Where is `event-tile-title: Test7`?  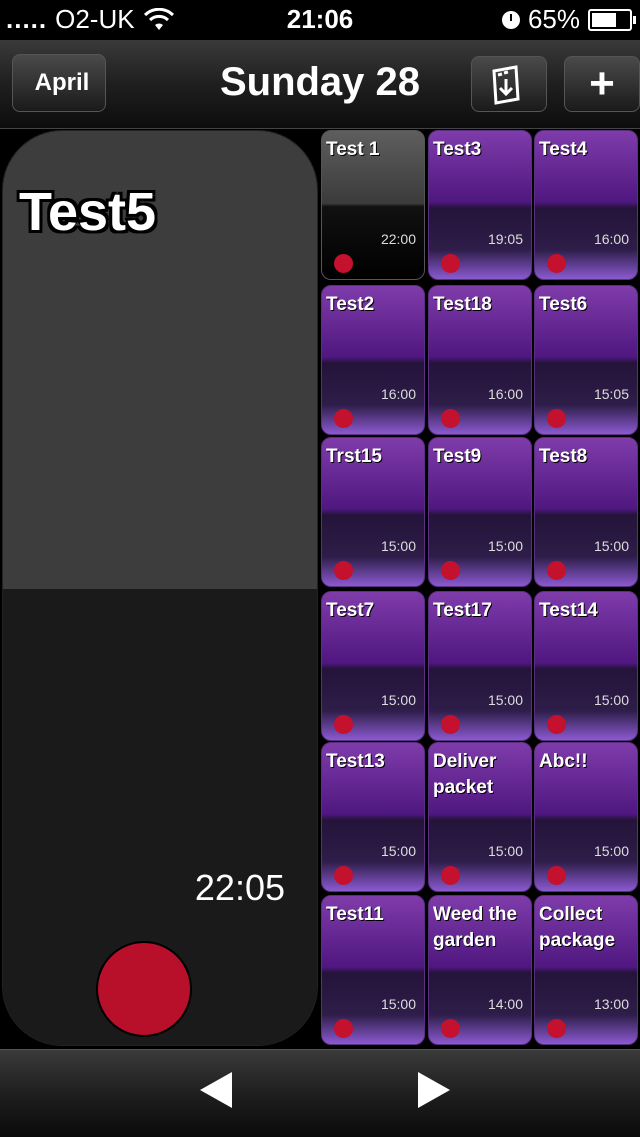
event-tile-title: Test7 is located at coordinates (350, 610).